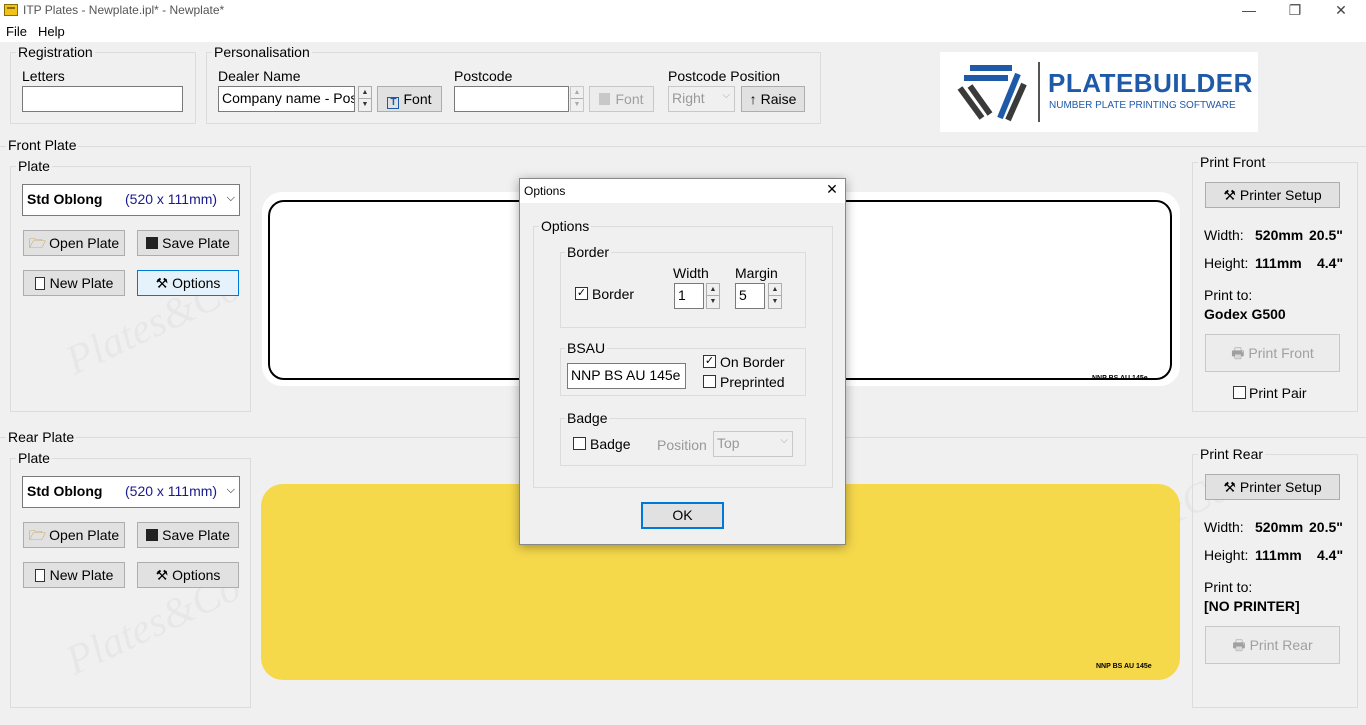 Image resolution: width=1366 pixels, height=725 pixels. I want to click on postcode-font-label: Font, so click(629, 99).